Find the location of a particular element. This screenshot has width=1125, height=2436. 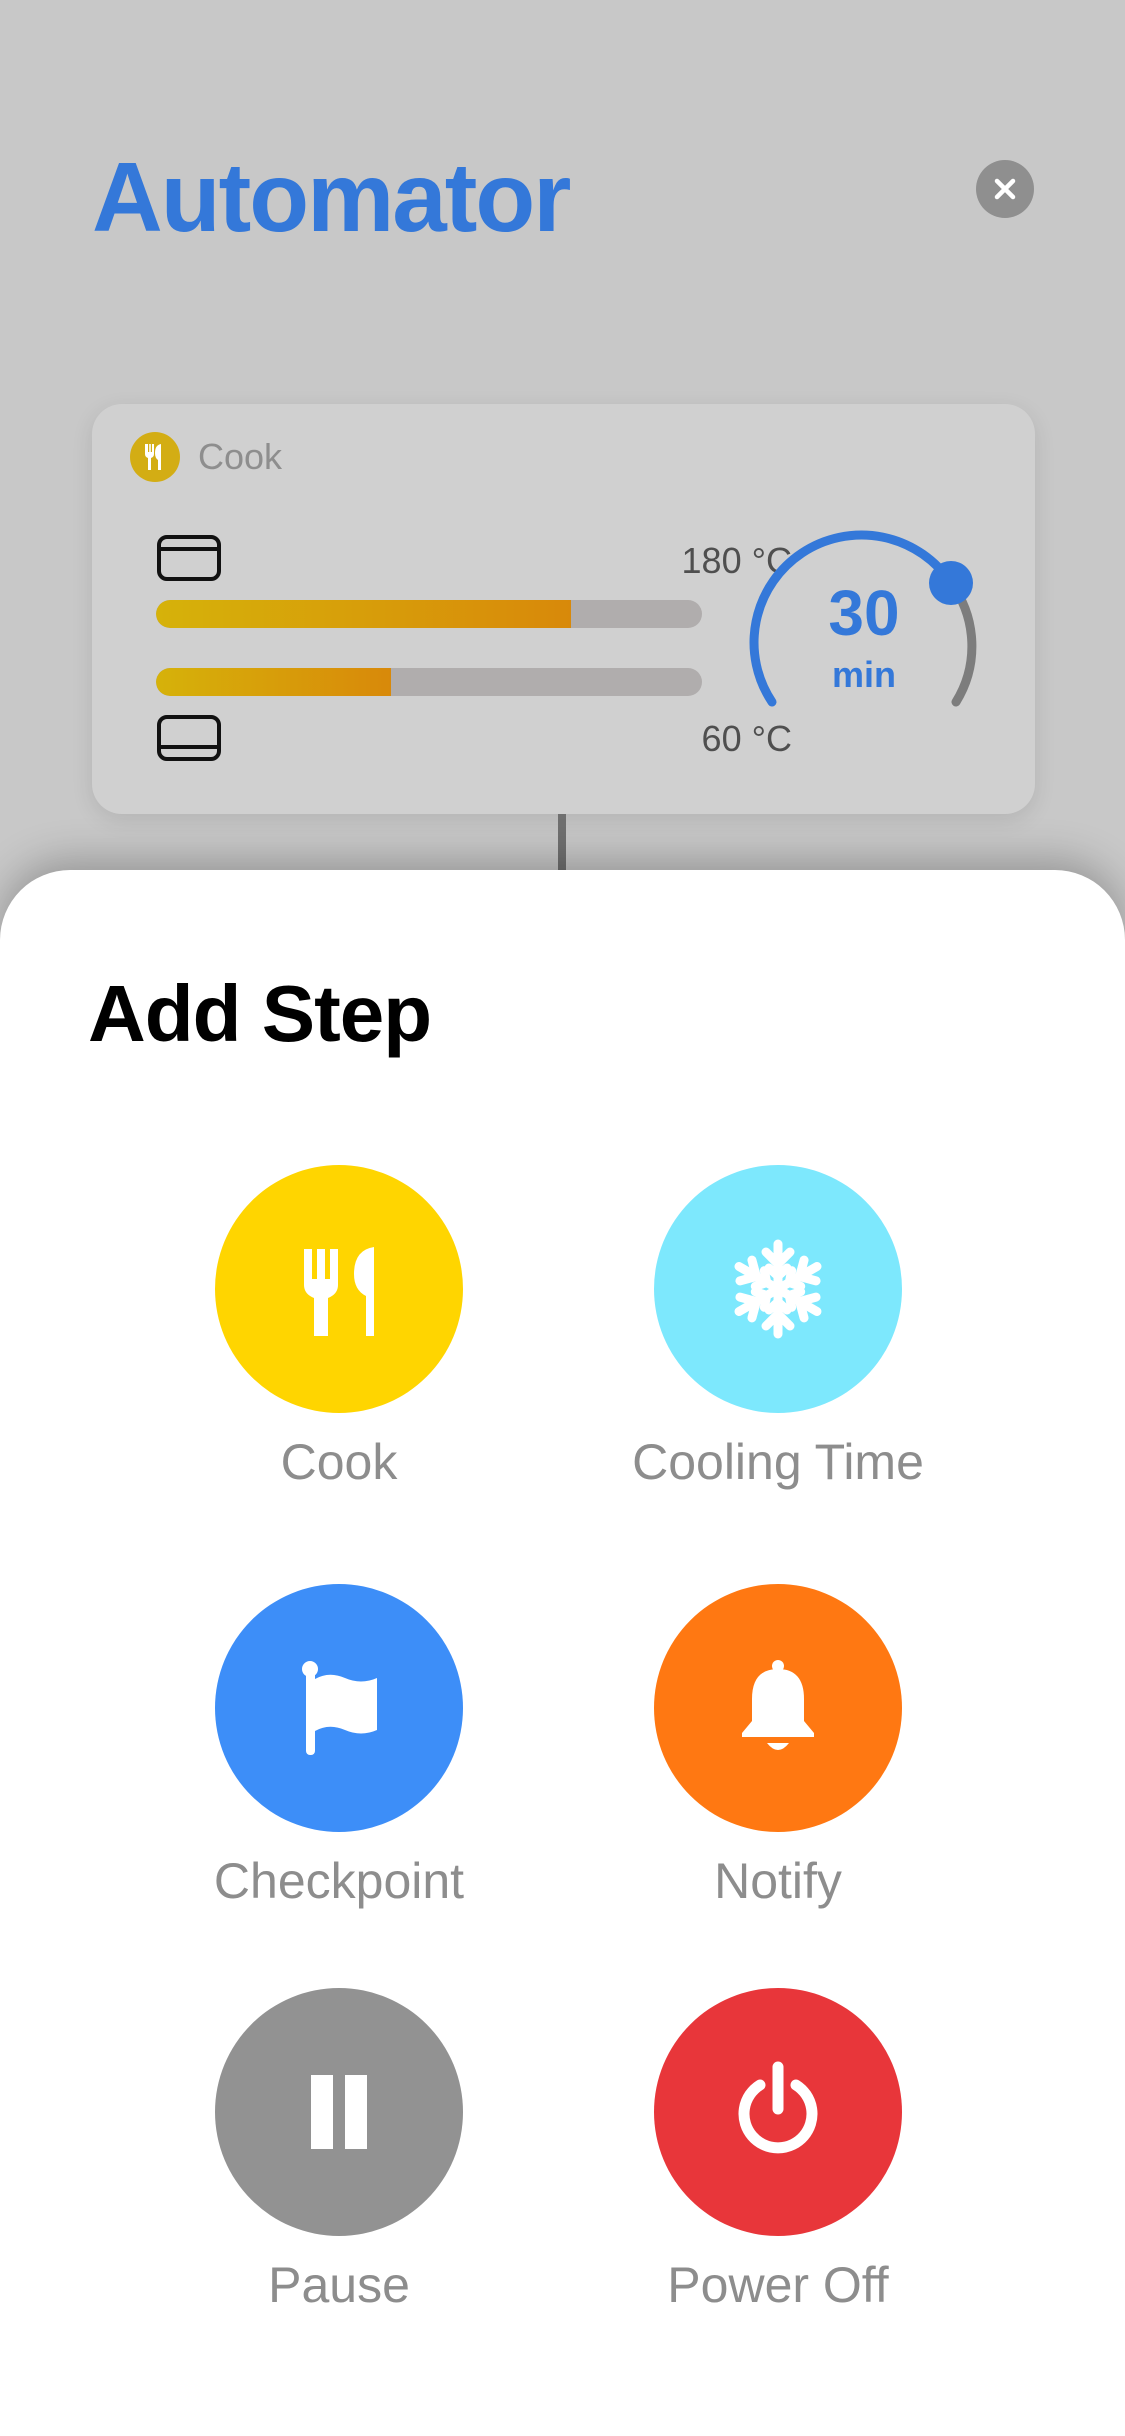

close-button is located at coordinates (1005, 189).